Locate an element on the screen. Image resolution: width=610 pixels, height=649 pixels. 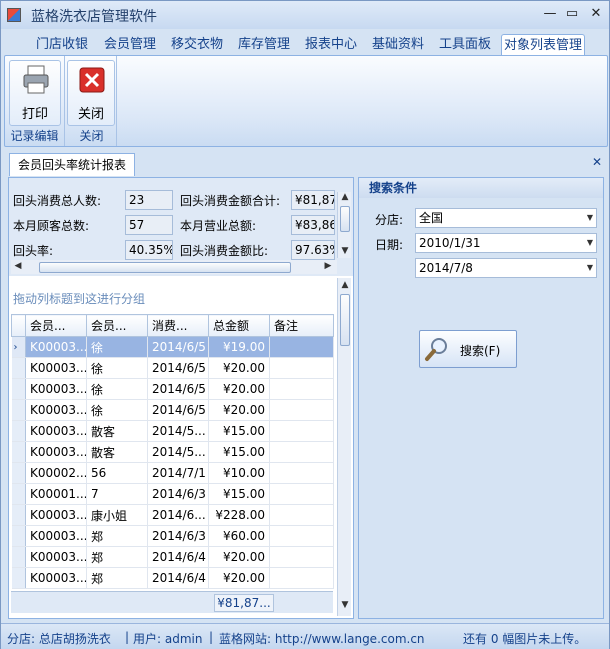
tab-store-cashier: 门店收银 is located at coordinates (62, 44).